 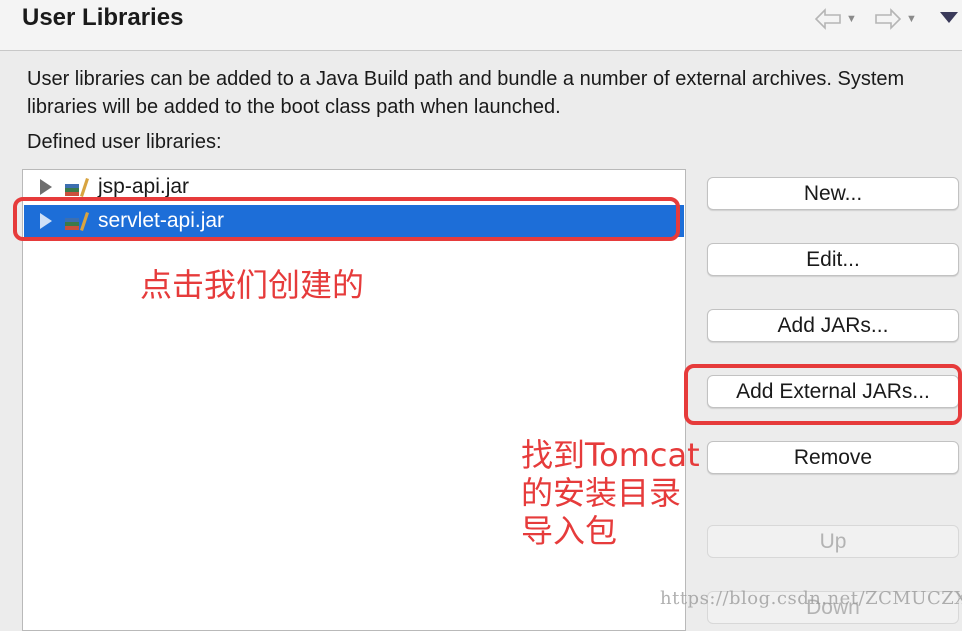 I want to click on expand-arrow-icon, so click(x=46, y=187).